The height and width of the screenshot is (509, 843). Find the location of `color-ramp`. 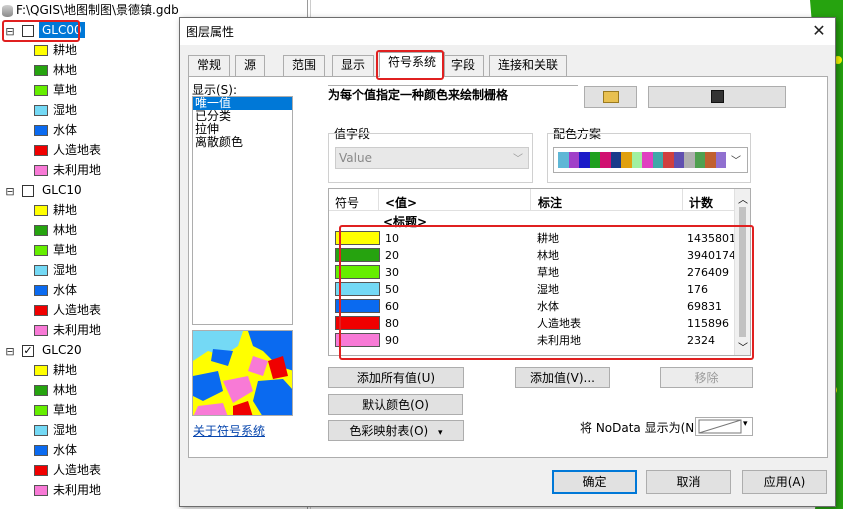

color-ramp is located at coordinates (642, 160).